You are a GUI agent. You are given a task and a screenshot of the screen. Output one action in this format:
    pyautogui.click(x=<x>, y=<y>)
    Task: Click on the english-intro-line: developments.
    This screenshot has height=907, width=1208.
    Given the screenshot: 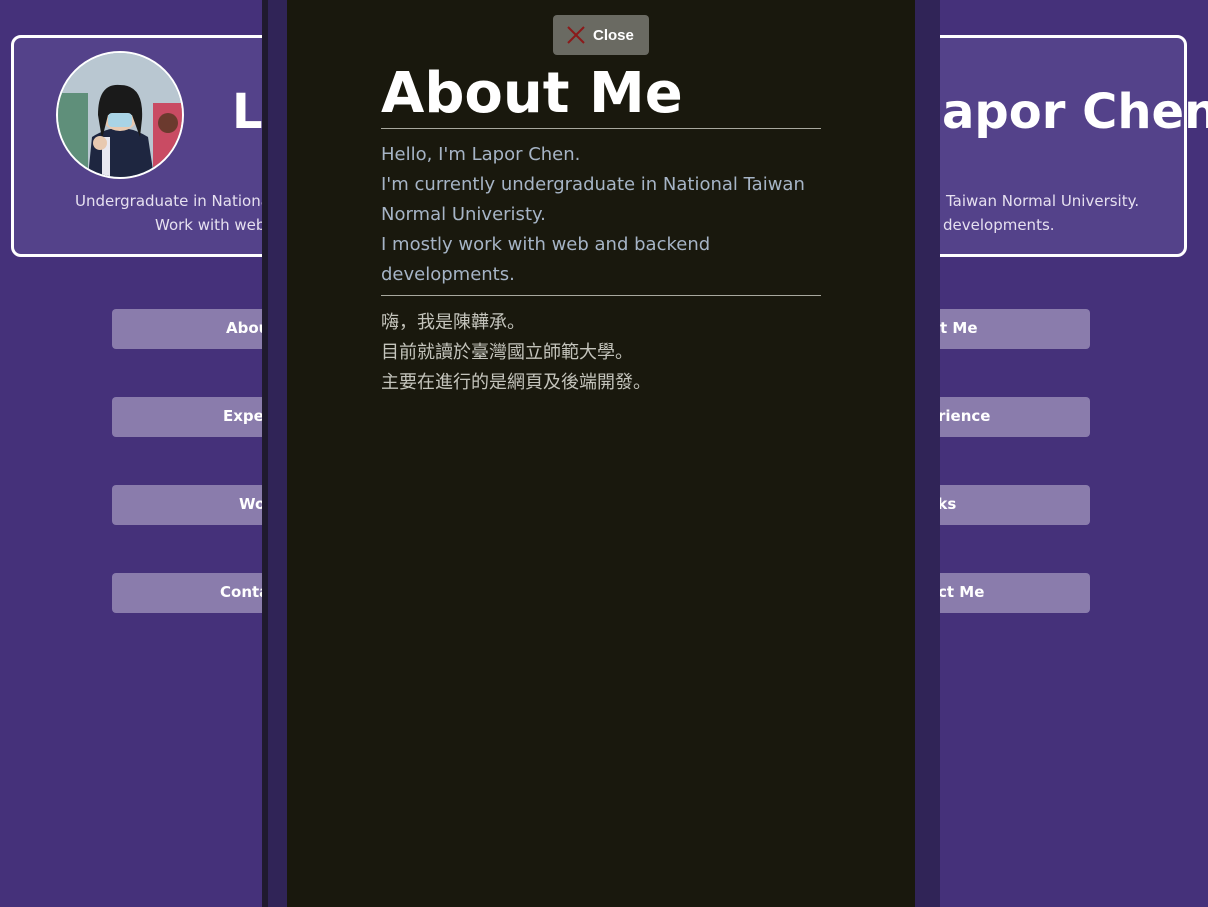 What is the action you would take?
    pyautogui.click(x=448, y=274)
    